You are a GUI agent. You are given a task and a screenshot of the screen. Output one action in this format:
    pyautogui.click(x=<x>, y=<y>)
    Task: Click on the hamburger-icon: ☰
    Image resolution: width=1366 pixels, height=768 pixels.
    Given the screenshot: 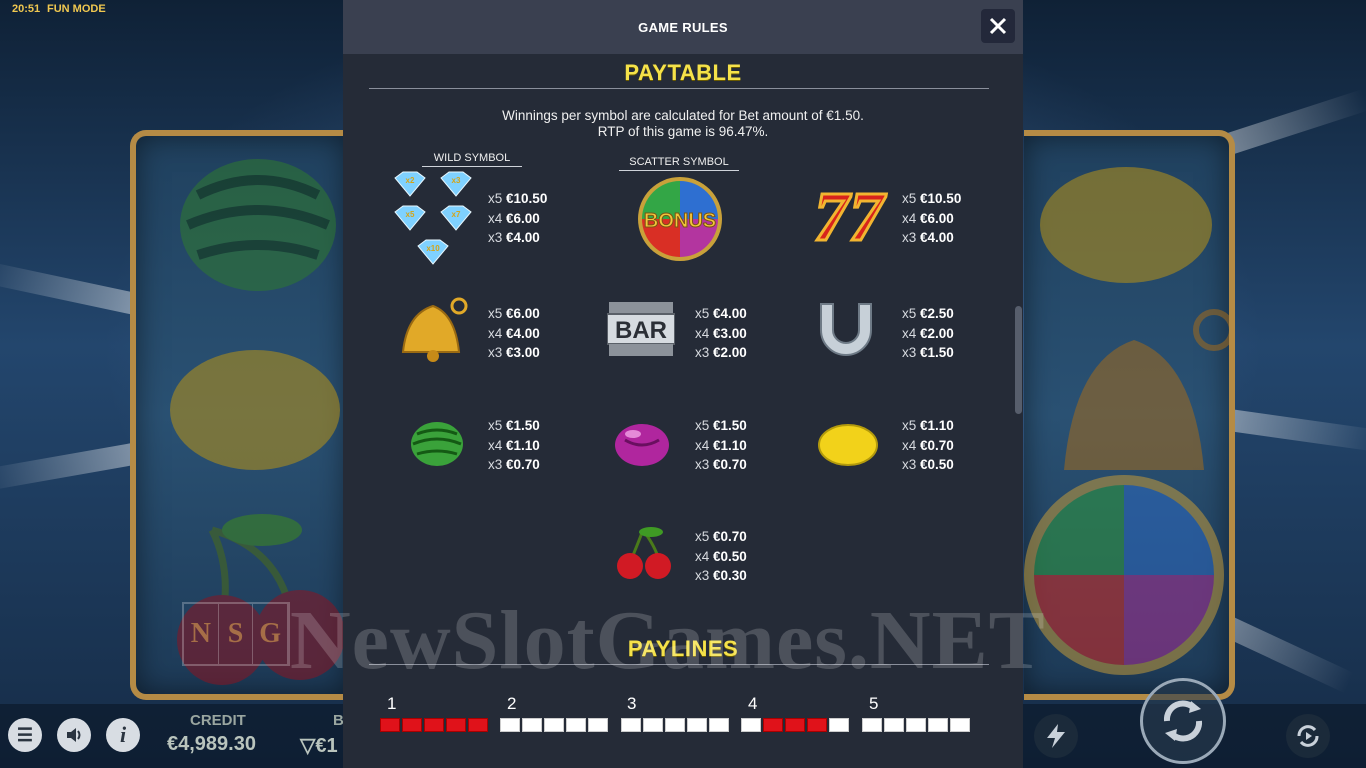 What is the action you would take?
    pyautogui.click(x=25, y=734)
    